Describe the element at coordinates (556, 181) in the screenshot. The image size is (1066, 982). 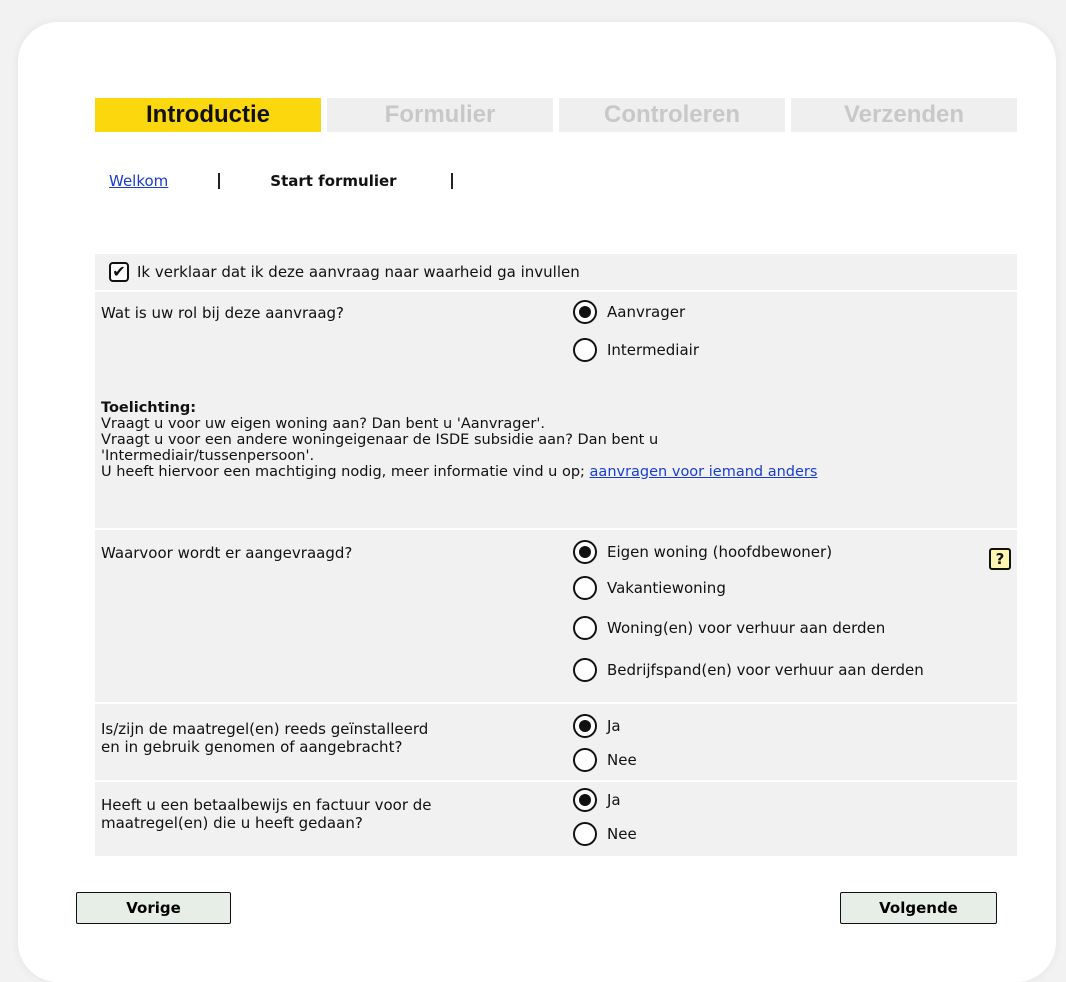
I see `sub-navigation: Welkom Start formulier` at that location.